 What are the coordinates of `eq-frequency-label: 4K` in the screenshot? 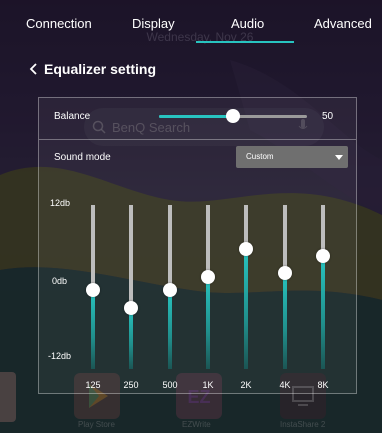 It's located at (285, 385).